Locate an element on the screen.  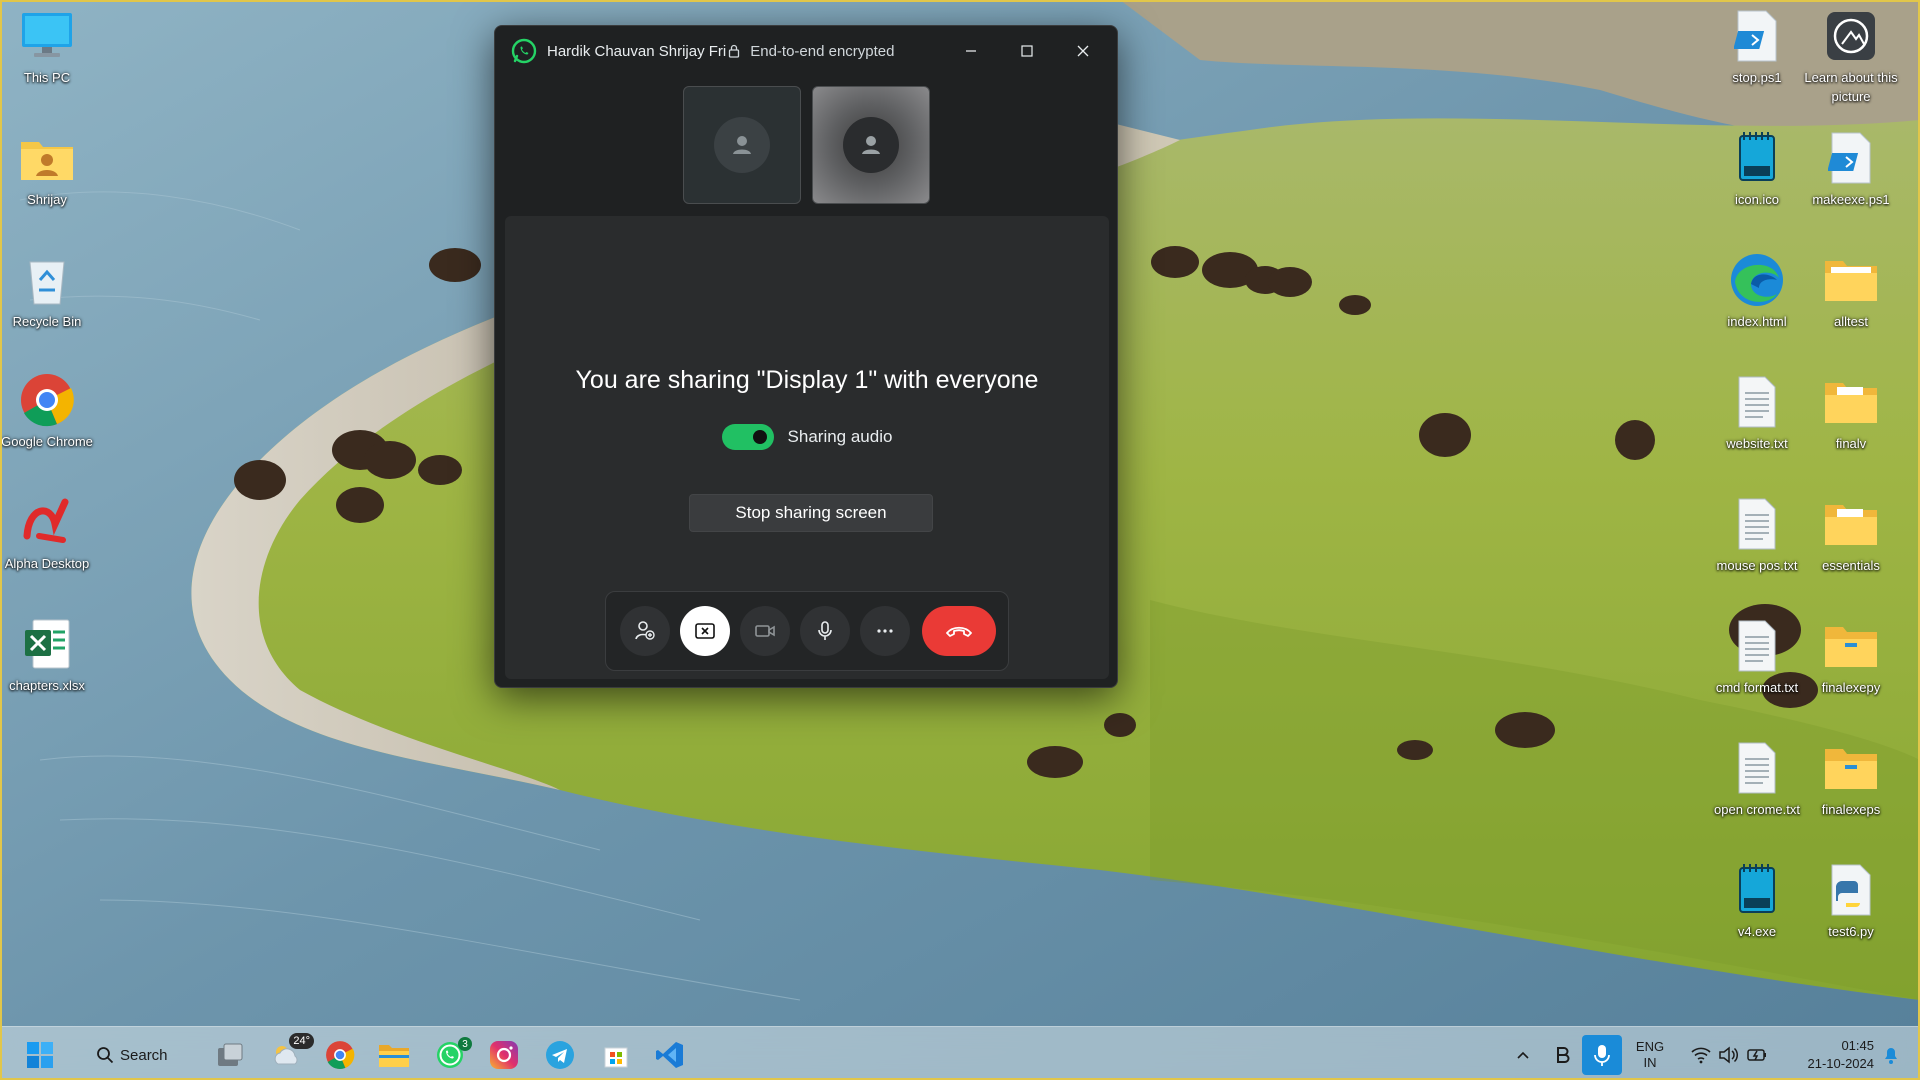
add-participant-button is located at coordinates (645, 631).